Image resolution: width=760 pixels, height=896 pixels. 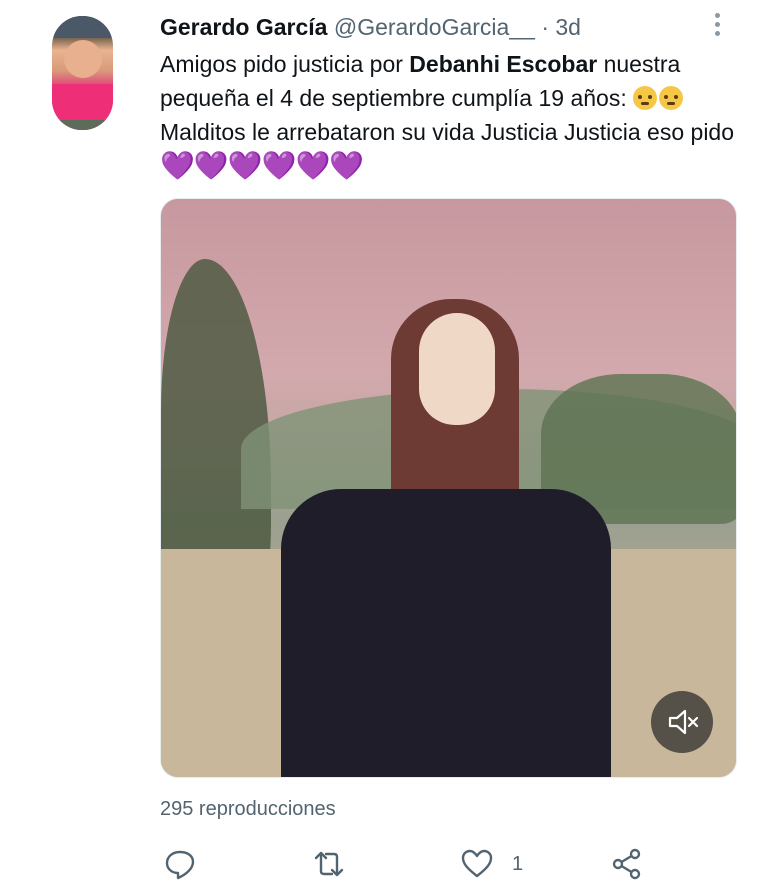 I want to click on tweet-mention-name: Debanhi Escobar, so click(x=503, y=64).